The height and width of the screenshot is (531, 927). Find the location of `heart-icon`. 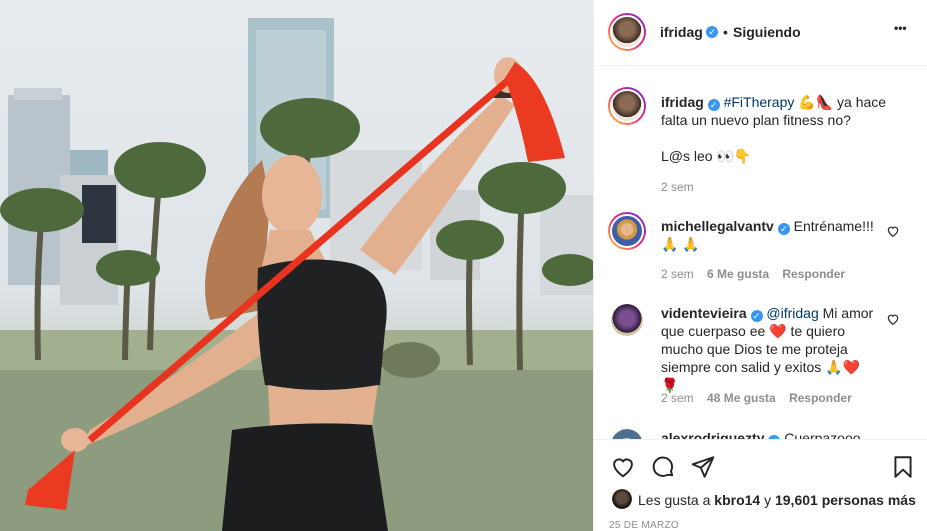

heart-icon is located at coordinates (623, 467).